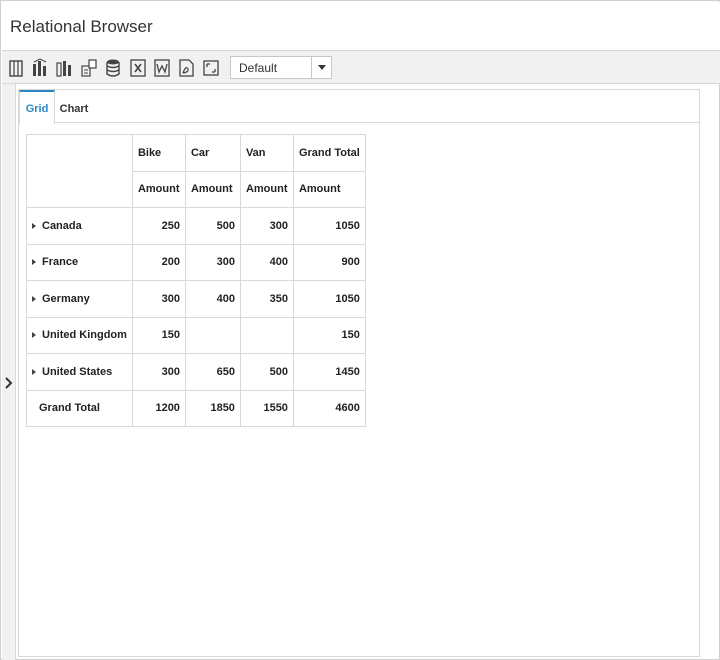 This screenshot has width=720, height=660. What do you see at coordinates (60, 262) in the screenshot?
I see `row-header-label: France` at bounding box center [60, 262].